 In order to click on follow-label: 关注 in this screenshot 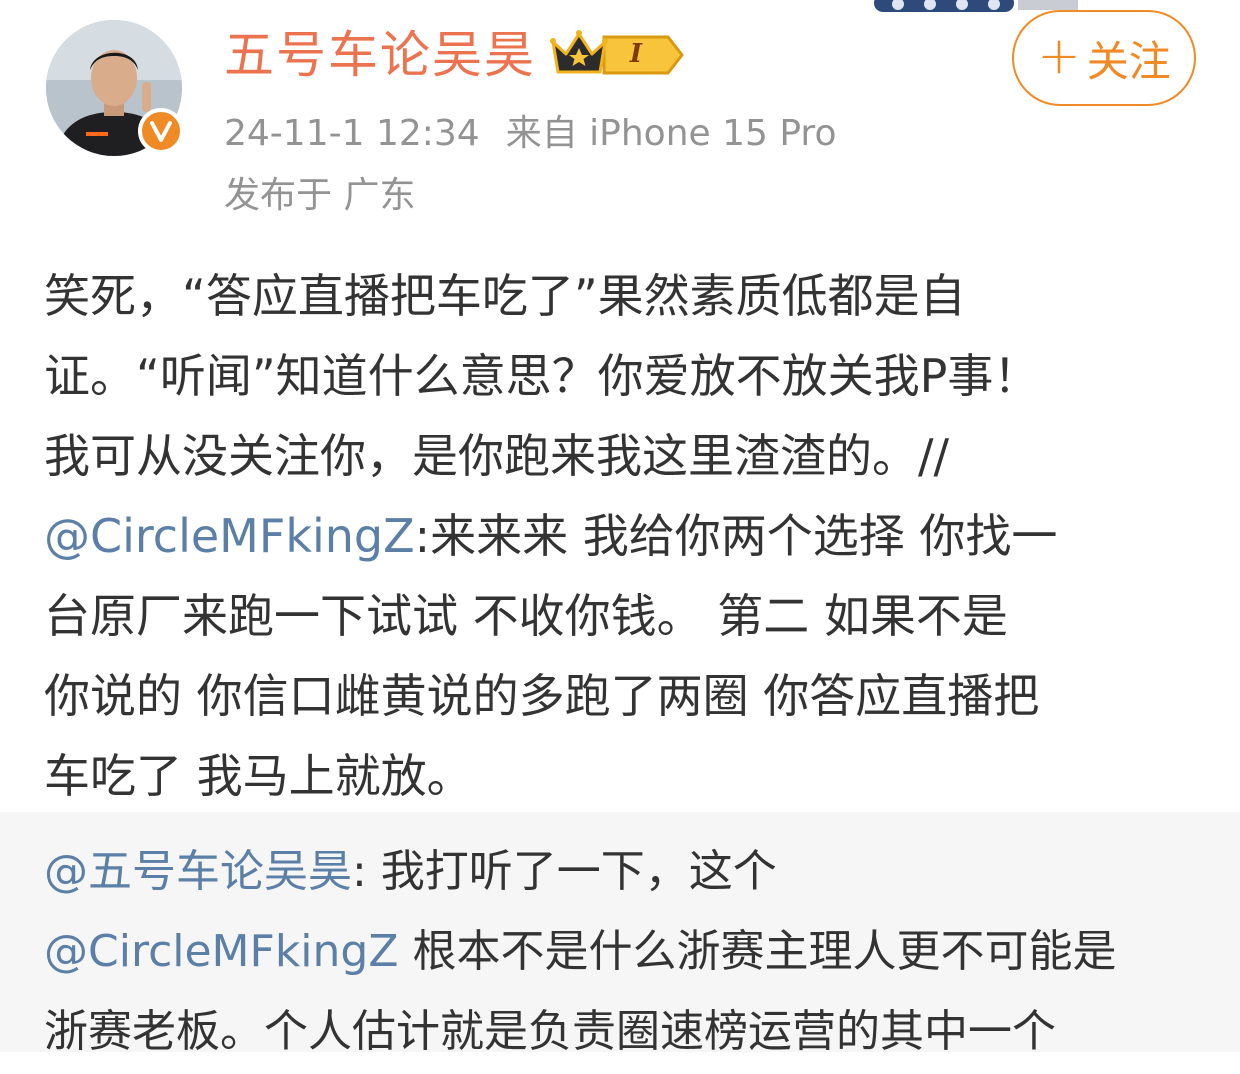, I will do `click(1128, 61)`.